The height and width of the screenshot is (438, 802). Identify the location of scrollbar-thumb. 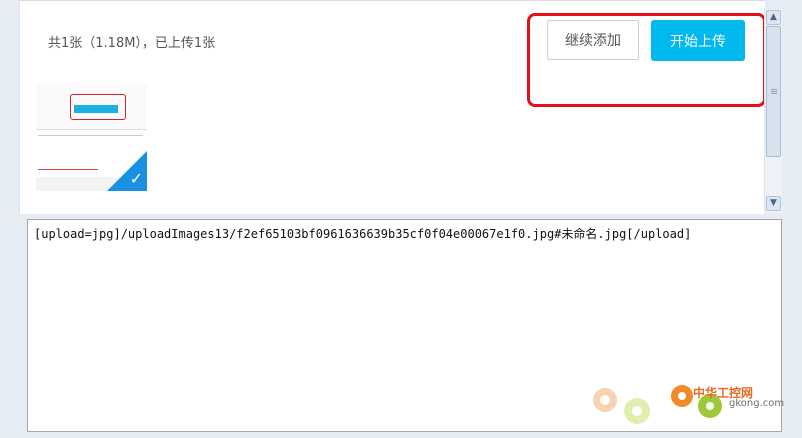
(773, 91).